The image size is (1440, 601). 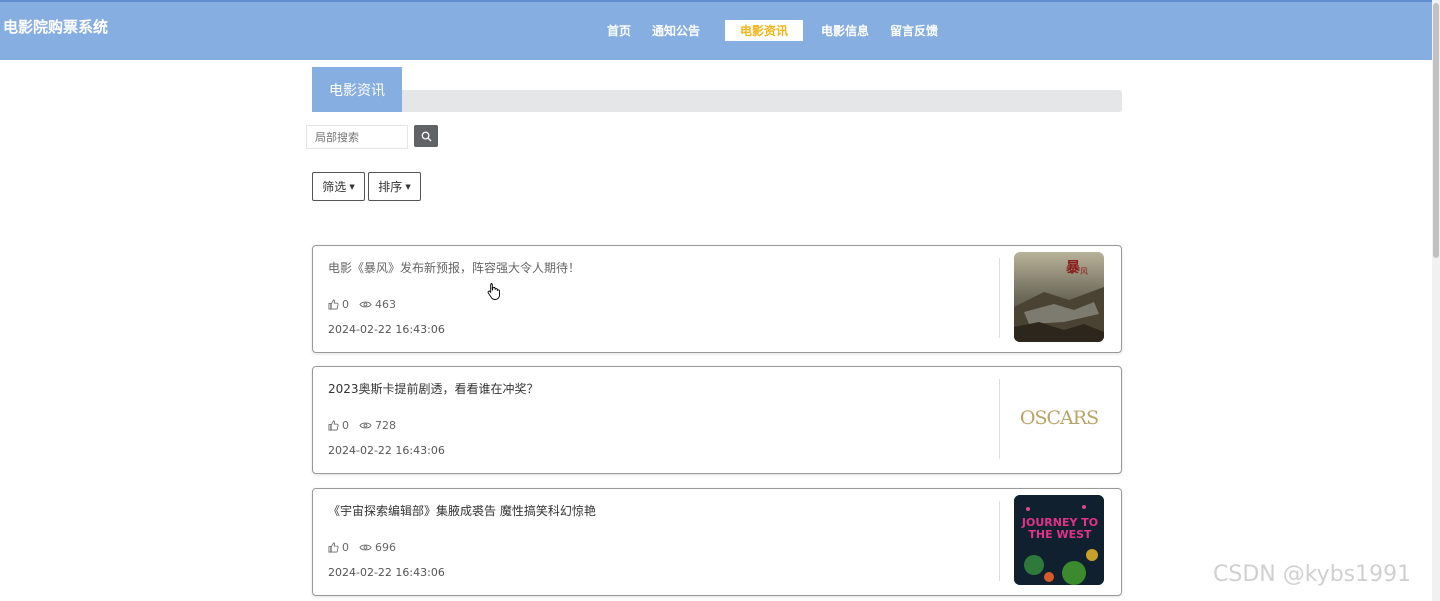 What do you see at coordinates (390, 187) in the screenshot?
I see `sort-label: 排序` at bounding box center [390, 187].